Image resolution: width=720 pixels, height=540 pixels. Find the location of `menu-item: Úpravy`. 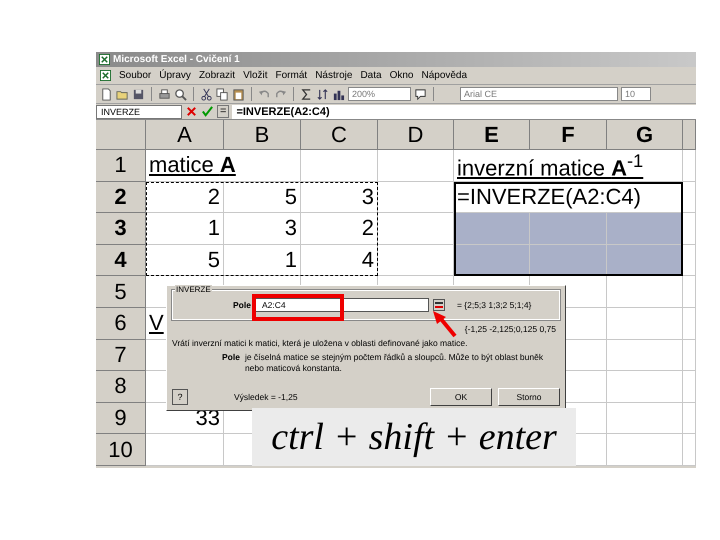

menu-item: Úpravy is located at coordinates (175, 75).